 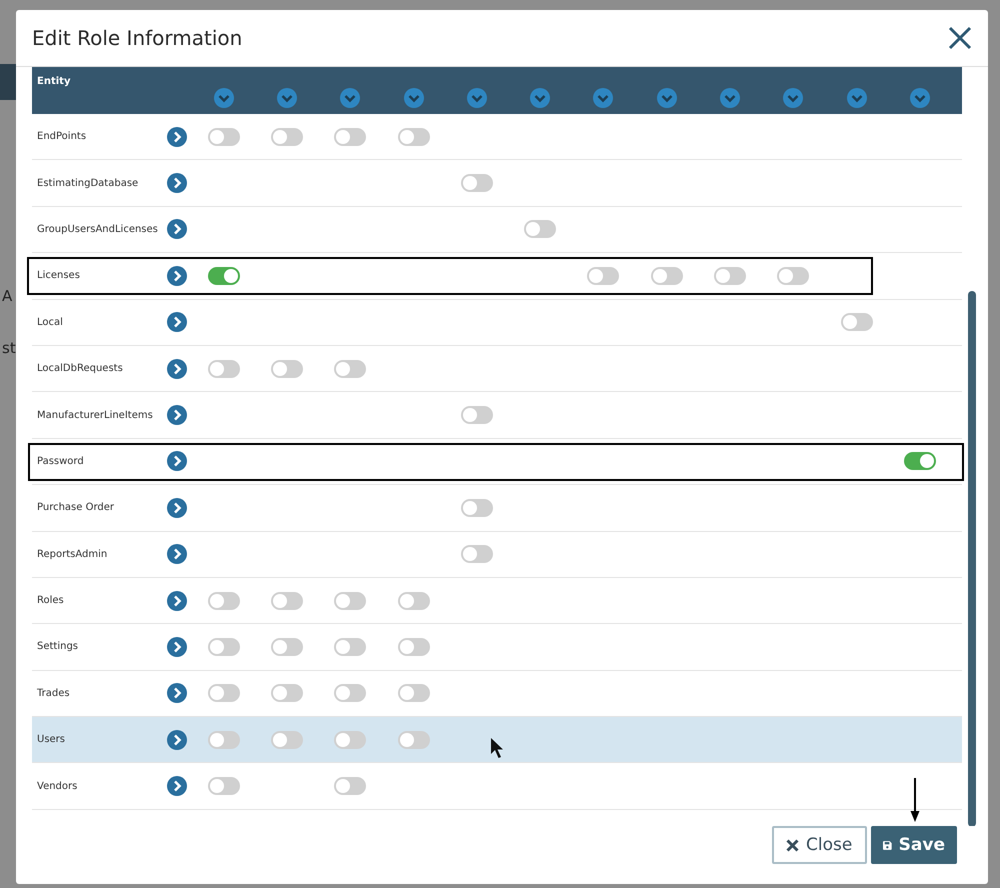 I want to click on background-header-bar, so click(x=8, y=82).